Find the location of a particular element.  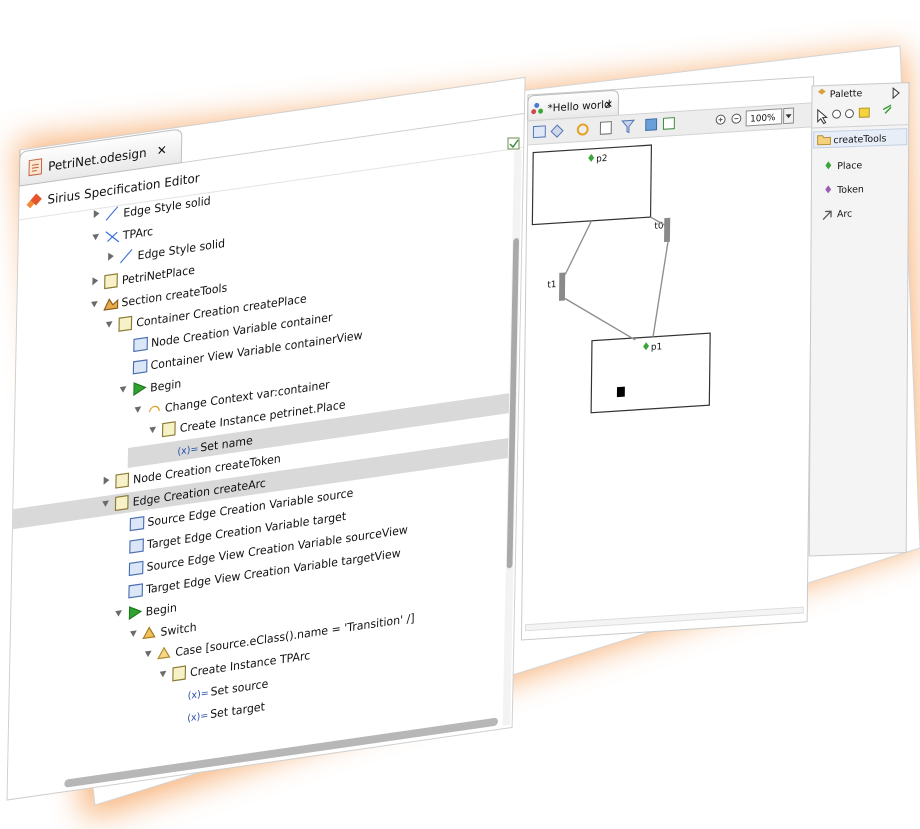

export-image-icon is located at coordinates (651, 124).